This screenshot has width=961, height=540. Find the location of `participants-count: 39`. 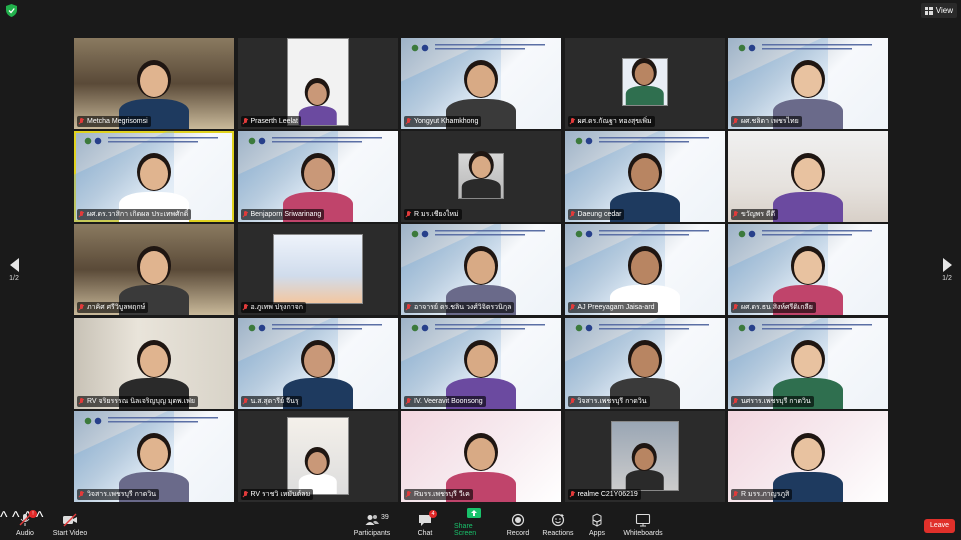

participants-count: 39 is located at coordinates (385, 517).